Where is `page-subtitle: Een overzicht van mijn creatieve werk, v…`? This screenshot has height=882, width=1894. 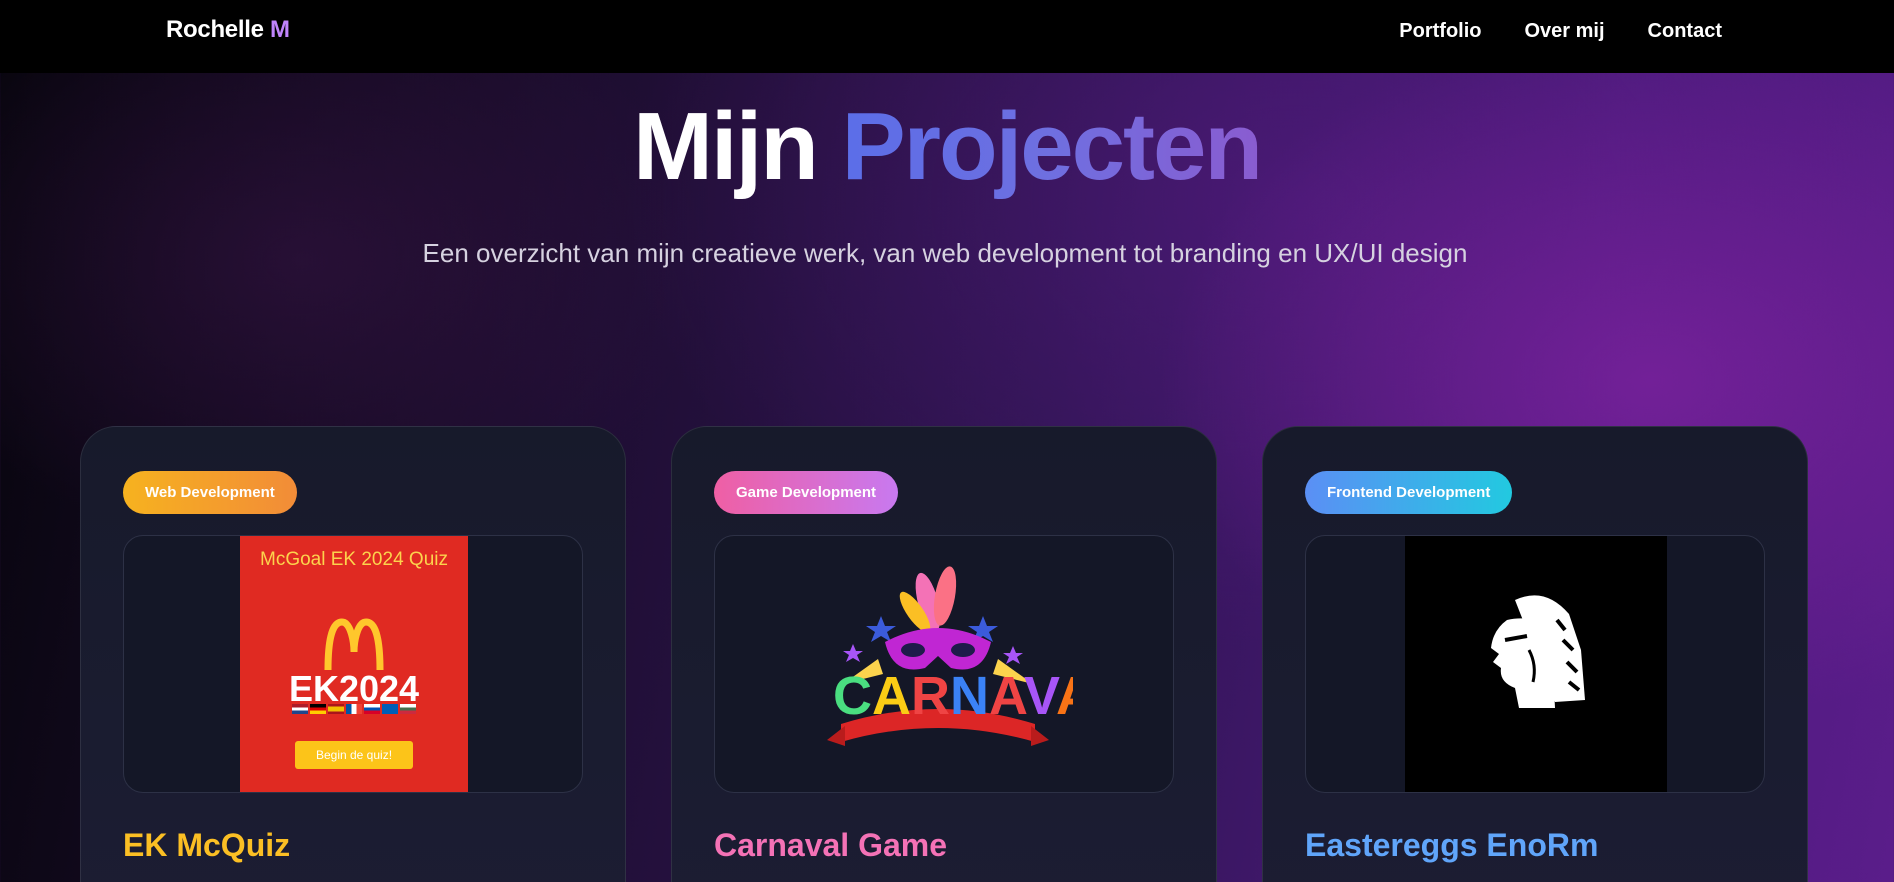
page-subtitle: Een overzicht van mijn creatieve werk, v… is located at coordinates (945, 253).